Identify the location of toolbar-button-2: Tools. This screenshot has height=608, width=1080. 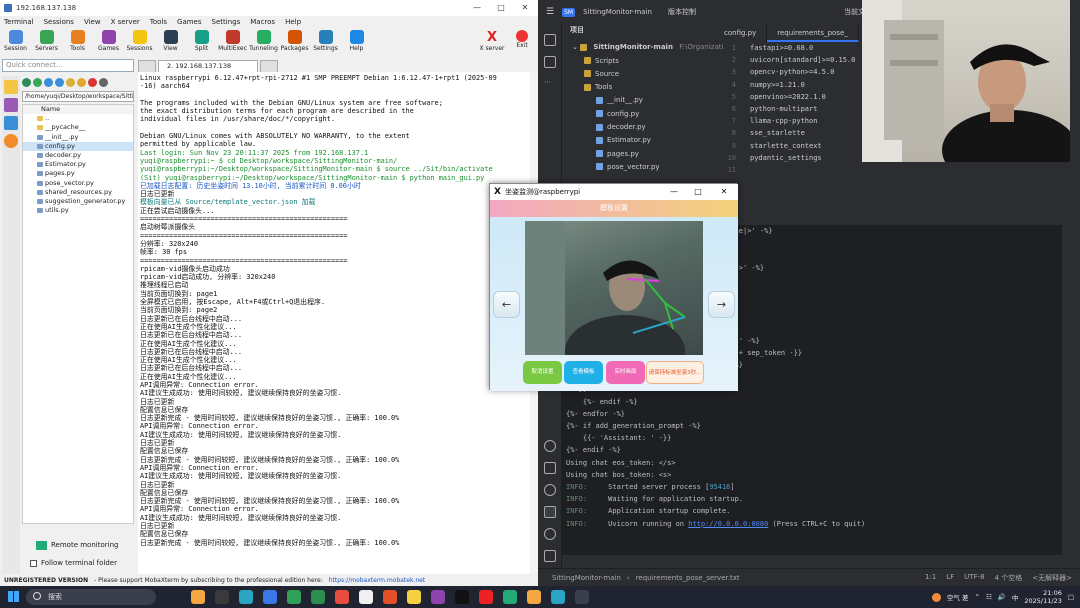
(77, 40).